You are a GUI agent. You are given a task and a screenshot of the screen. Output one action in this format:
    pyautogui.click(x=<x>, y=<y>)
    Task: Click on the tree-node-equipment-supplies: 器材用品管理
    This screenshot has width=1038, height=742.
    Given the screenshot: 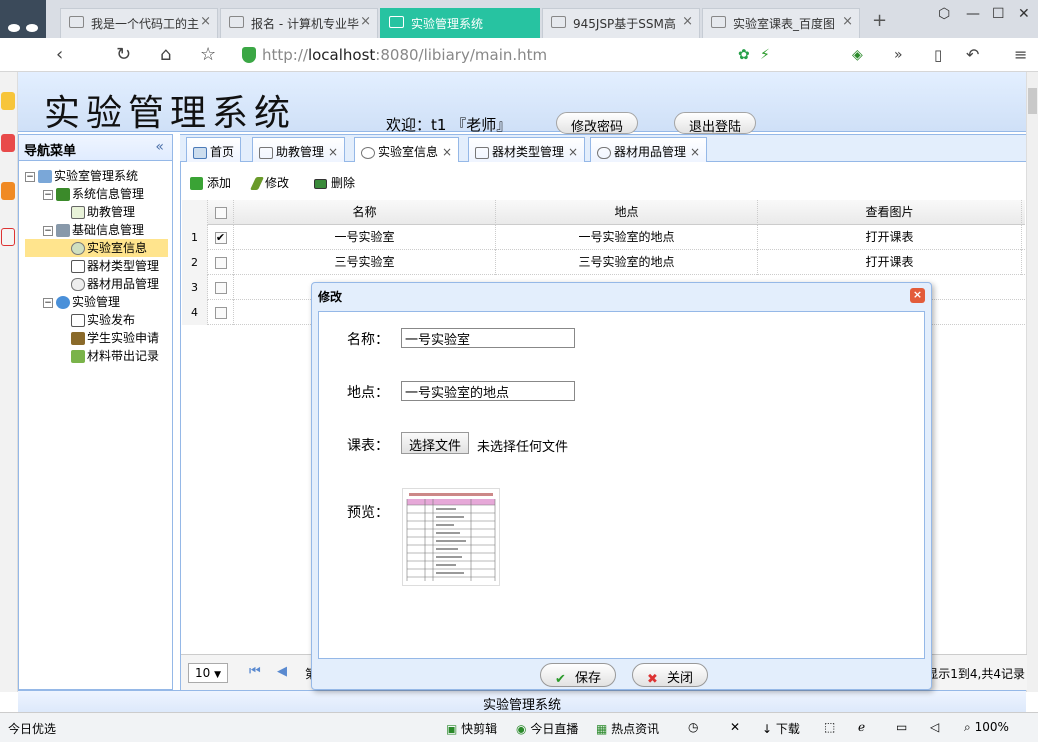 What is the action you would take?
    pyautogui.click(x=115, y=284)
    